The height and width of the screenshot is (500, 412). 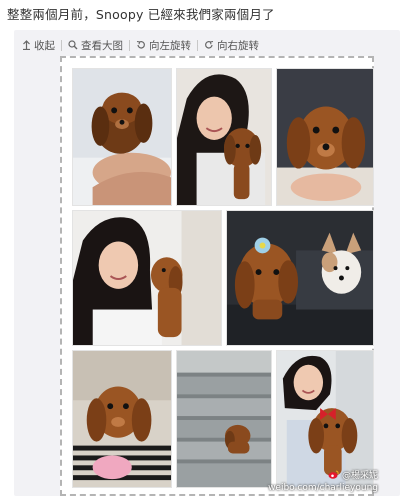 I want to click on magnifier-icon, so click(x=73, y=45).